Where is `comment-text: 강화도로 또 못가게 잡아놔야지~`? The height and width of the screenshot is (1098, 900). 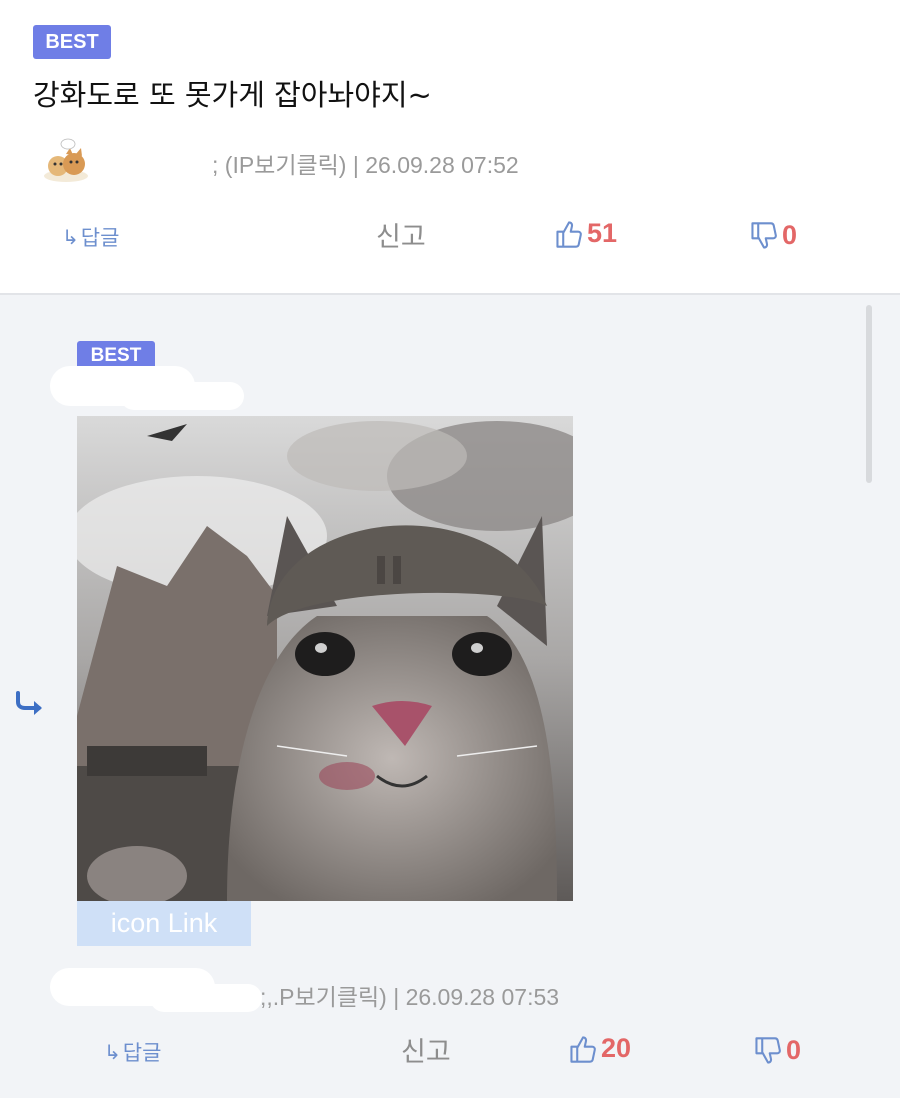
comment-text: 강화도로 또 못가게 잡아놔야지~ is located at coordinates (232, 95).